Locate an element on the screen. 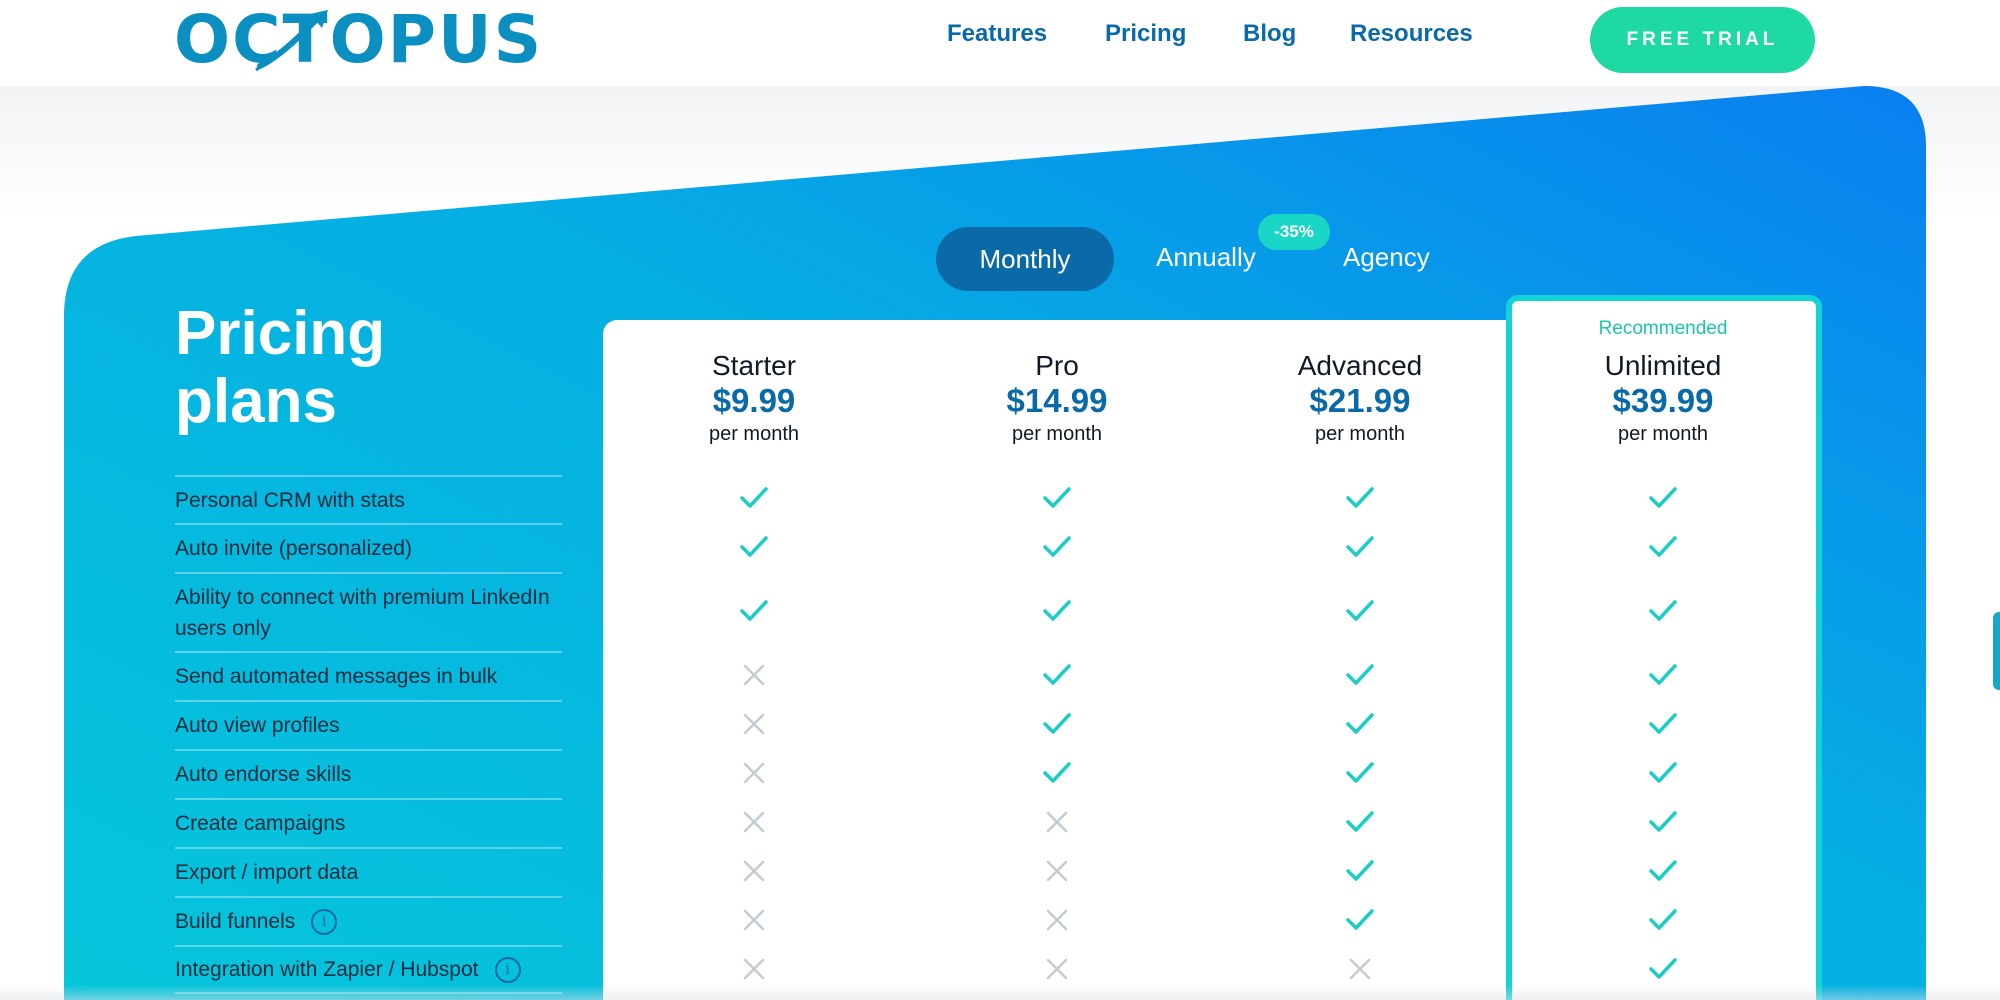 The width and height of the screenshot is (2000, 1000). nav-blog-link: Blog is located at coordinates (1269, 34).